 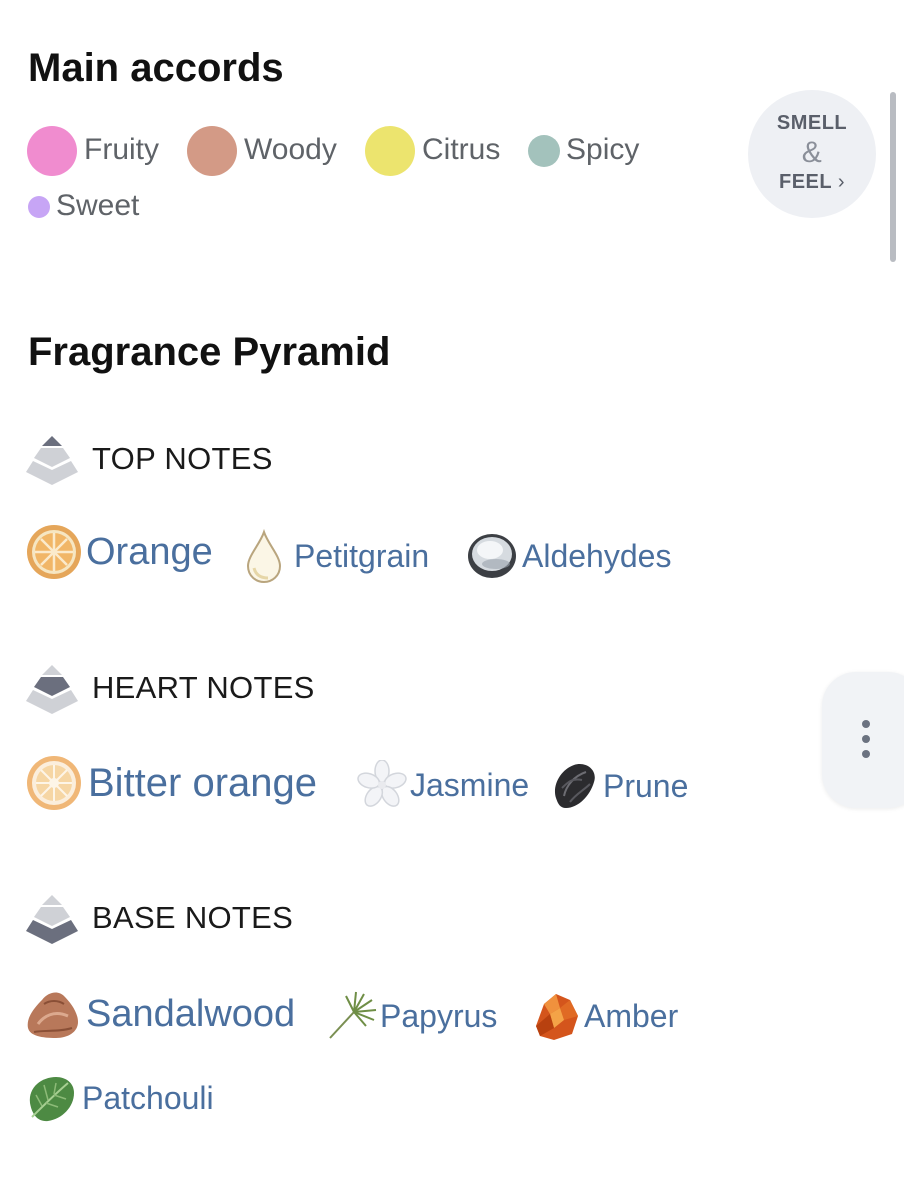 I want to click on note-name-papyrus: Papyrus, so click(x=439, y=1015).